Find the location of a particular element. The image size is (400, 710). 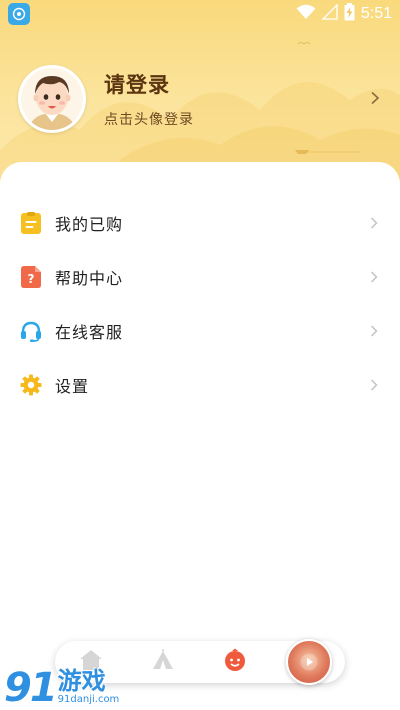

clock: 5:51 is located at coordinates (376, 13).